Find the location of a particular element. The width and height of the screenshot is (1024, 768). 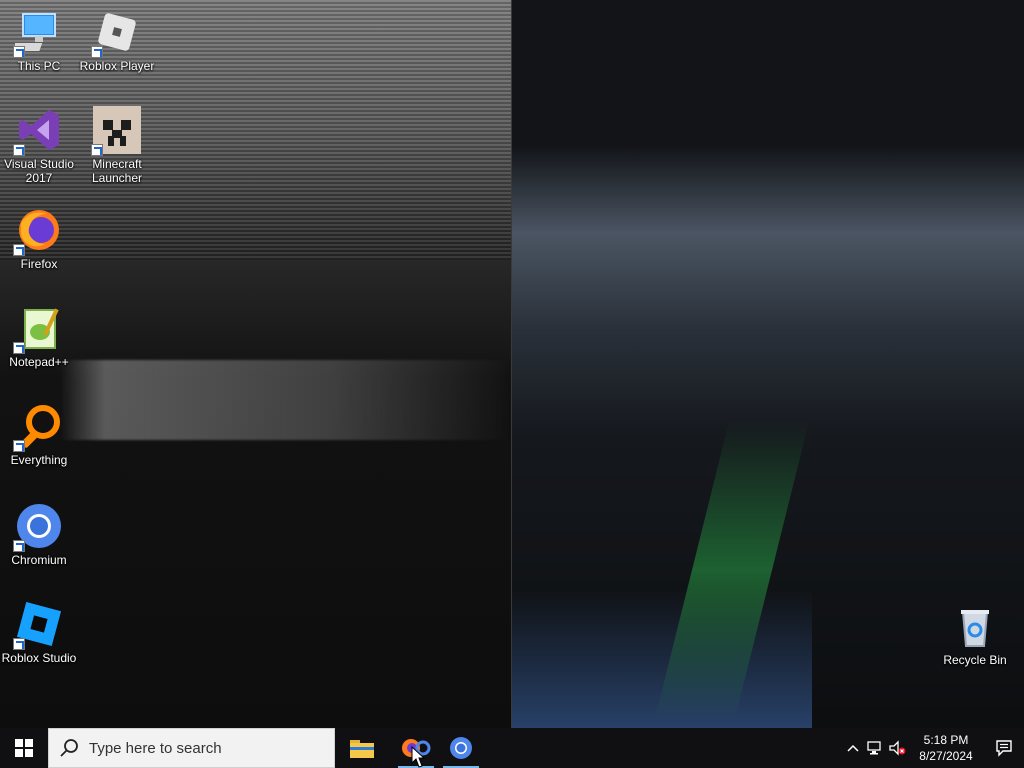

start-button is located at coordinates (24, 748).